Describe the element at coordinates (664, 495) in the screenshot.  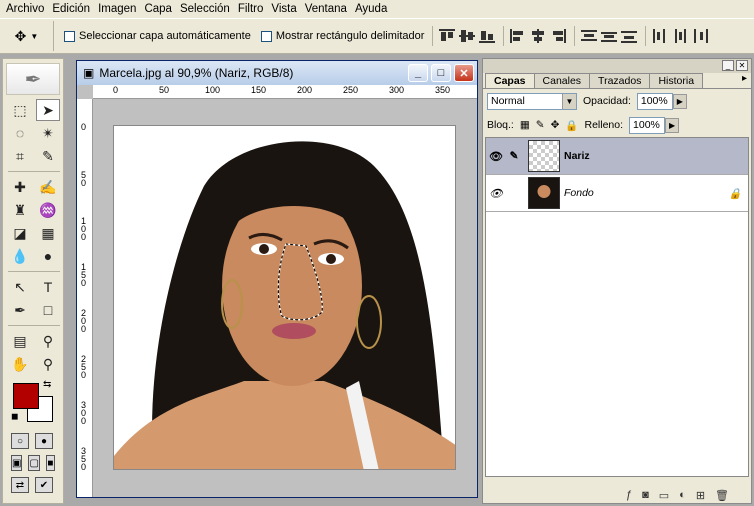
I see `new-group-icon: ▭` at that location.